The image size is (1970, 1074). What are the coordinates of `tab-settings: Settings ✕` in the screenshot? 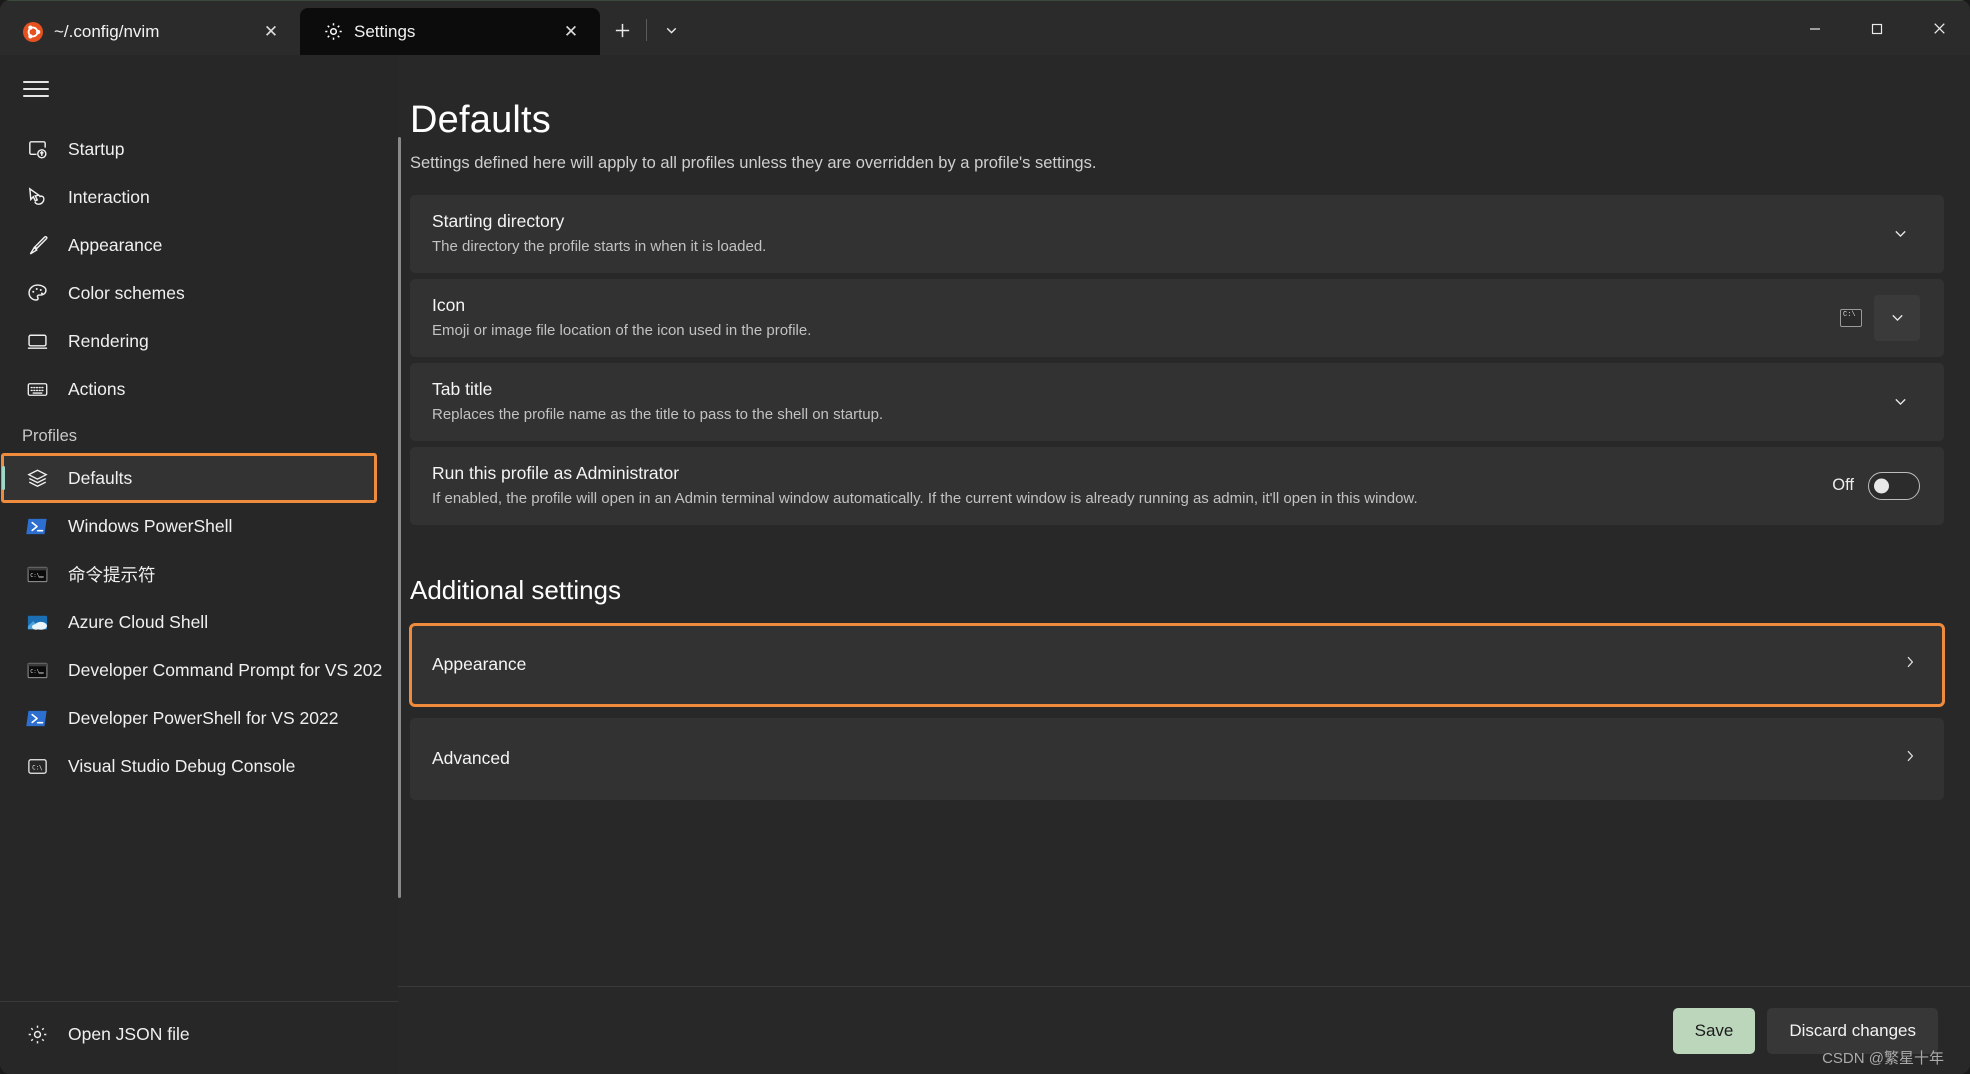 It's located at (450, 31).